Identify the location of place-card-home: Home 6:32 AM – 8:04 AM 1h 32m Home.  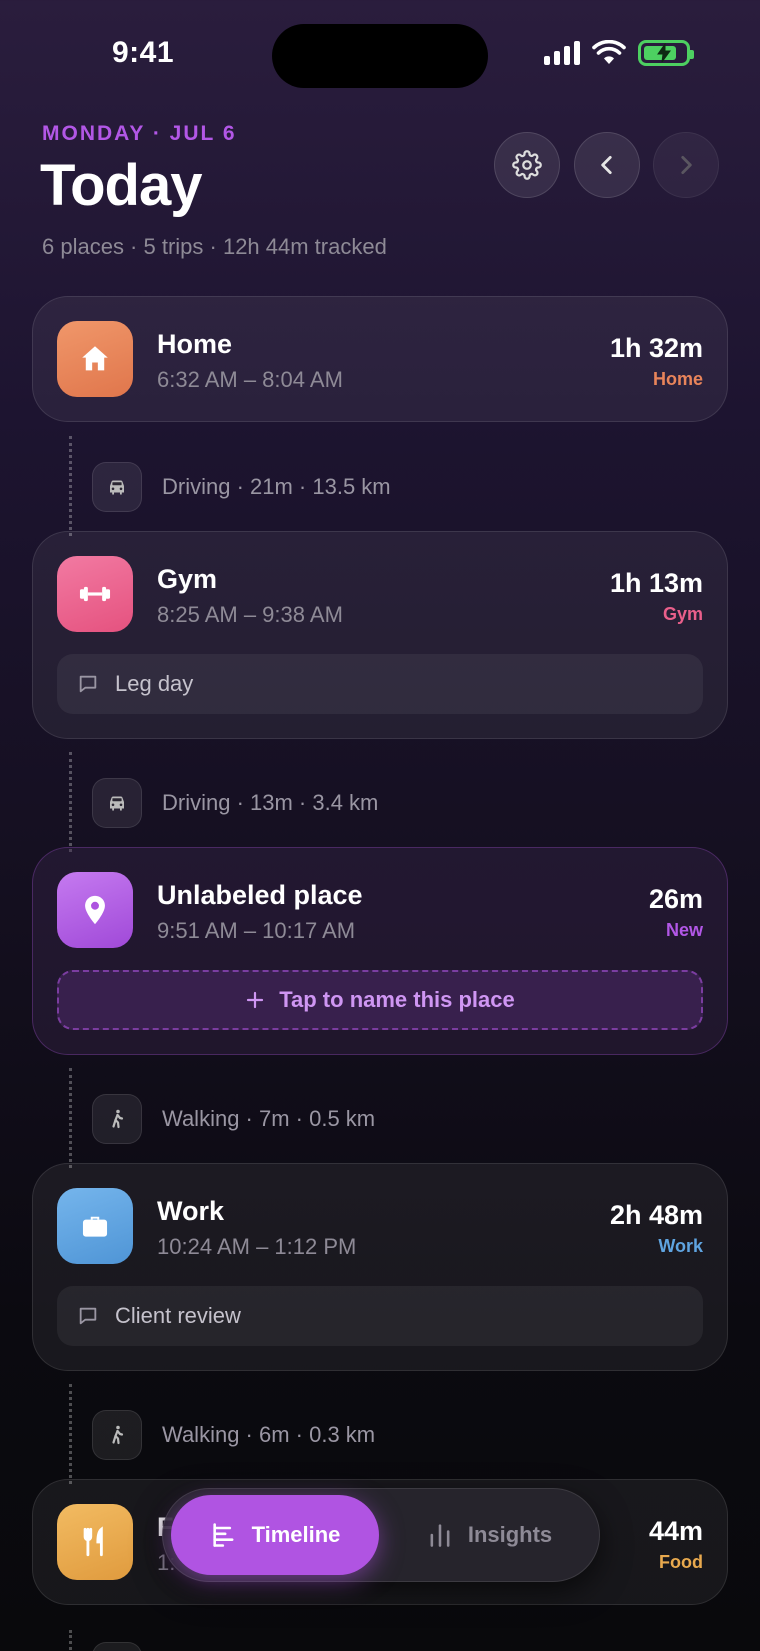
(380, 359).